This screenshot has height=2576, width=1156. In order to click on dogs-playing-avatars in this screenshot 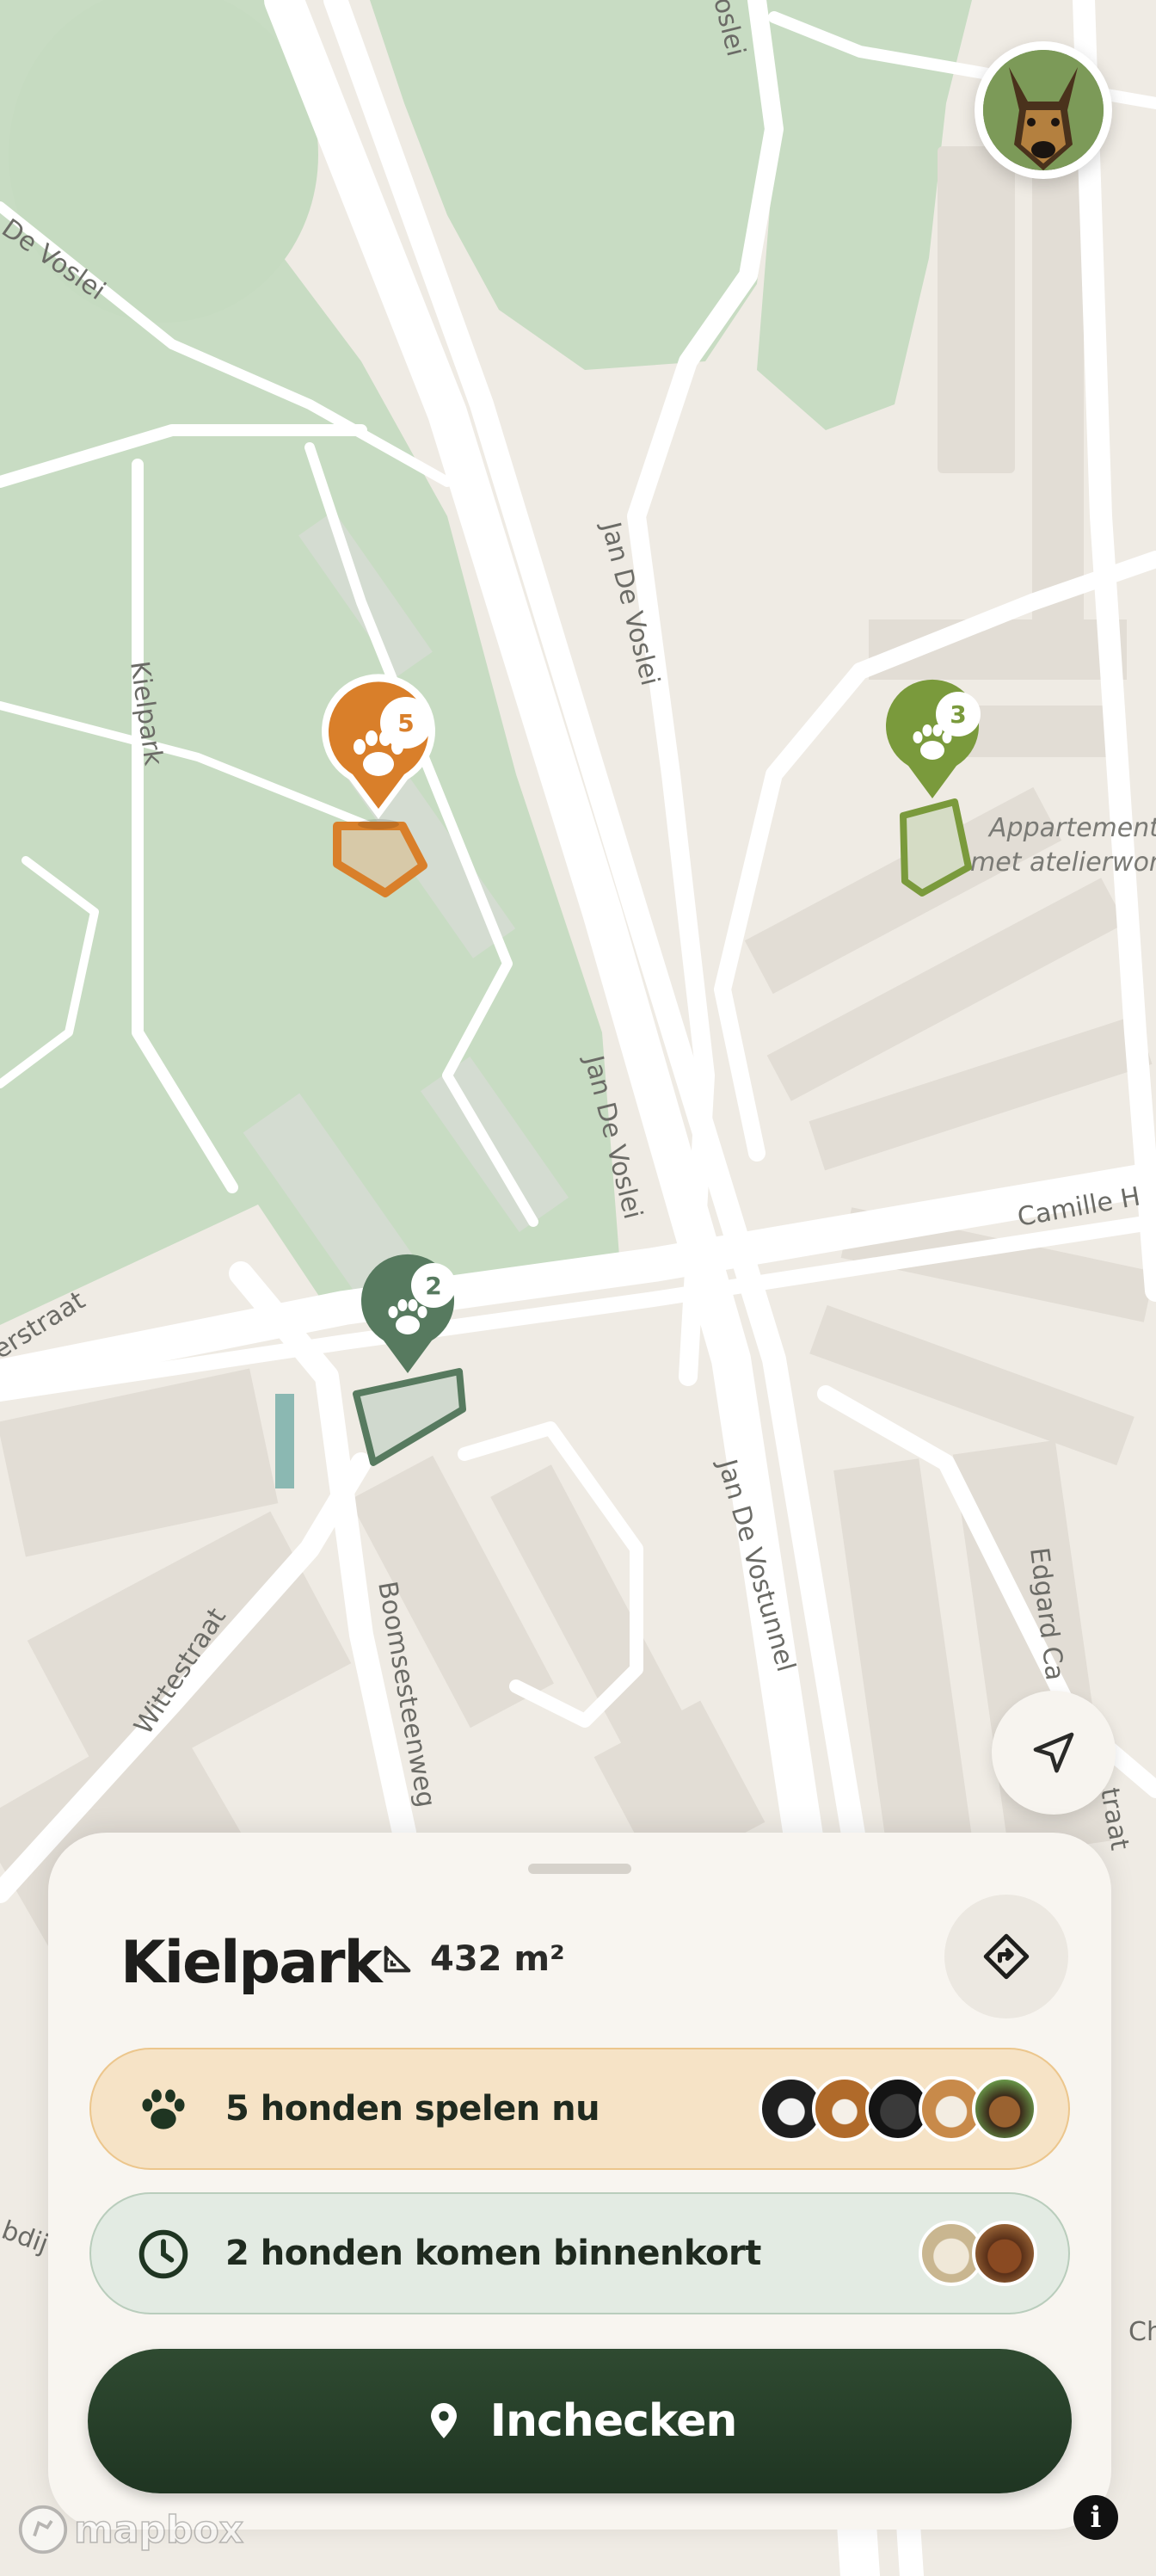, I will do `click(898, 2109)`.